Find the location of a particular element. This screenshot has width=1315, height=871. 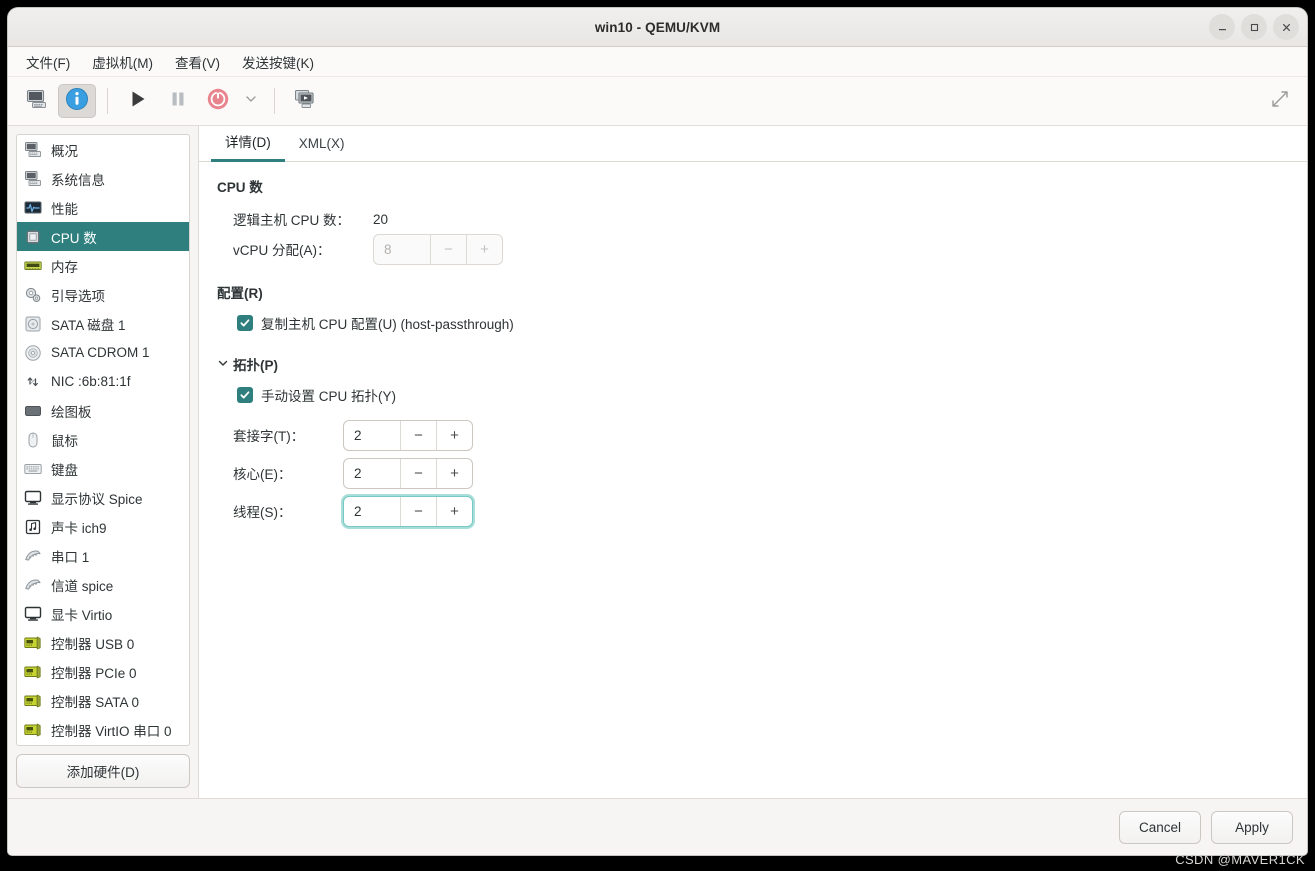

sidebar-item: 系统信息 is located at coordinates (103, 178).